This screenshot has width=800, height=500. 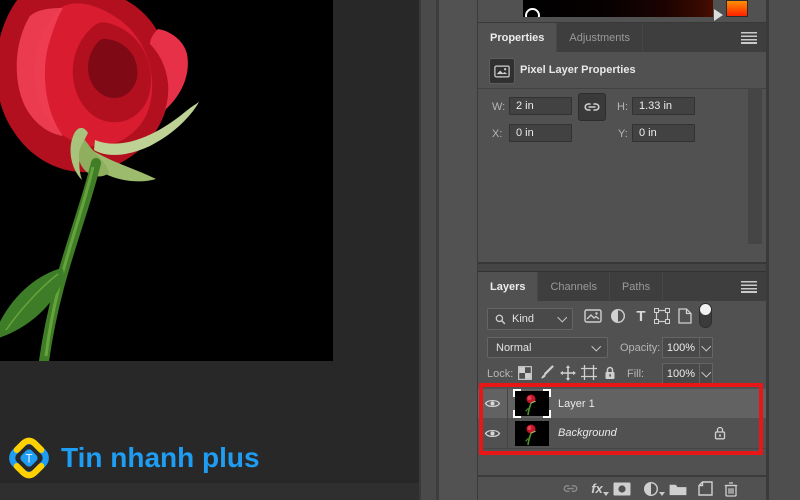 What do you see at coordinates (718, 15) in the screenshot?
I see `color-slider-arrow-icon` at bounding box center [718, 15].